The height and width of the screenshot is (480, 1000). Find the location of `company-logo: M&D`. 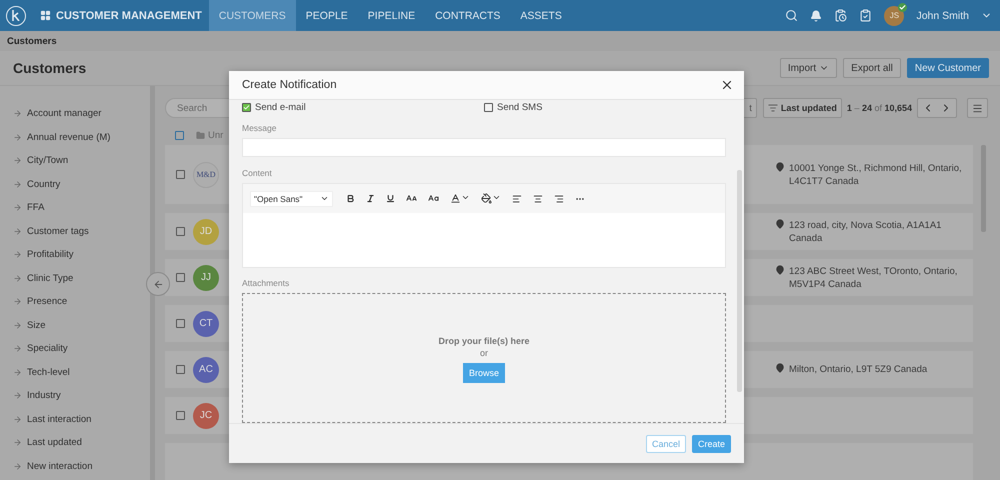

company-logo: M&D is located at coordinates (206, 175).